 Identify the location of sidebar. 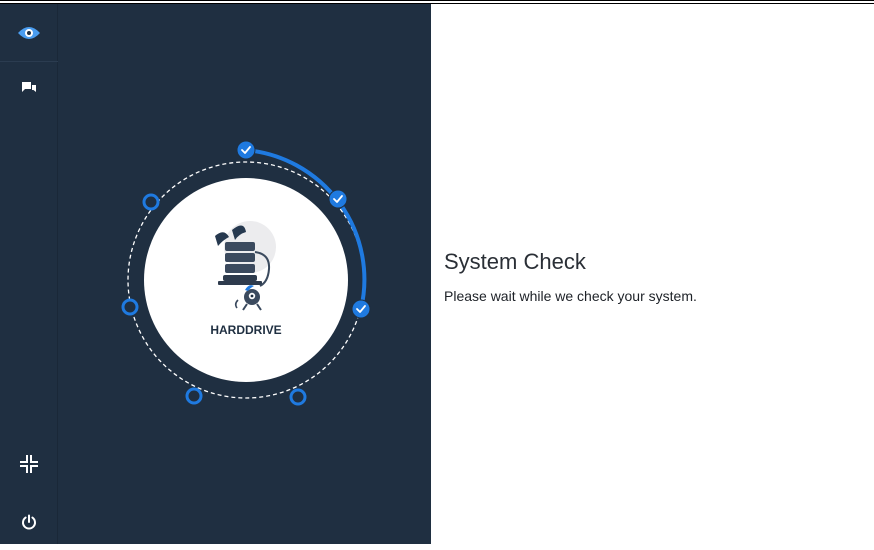
(29, 272).